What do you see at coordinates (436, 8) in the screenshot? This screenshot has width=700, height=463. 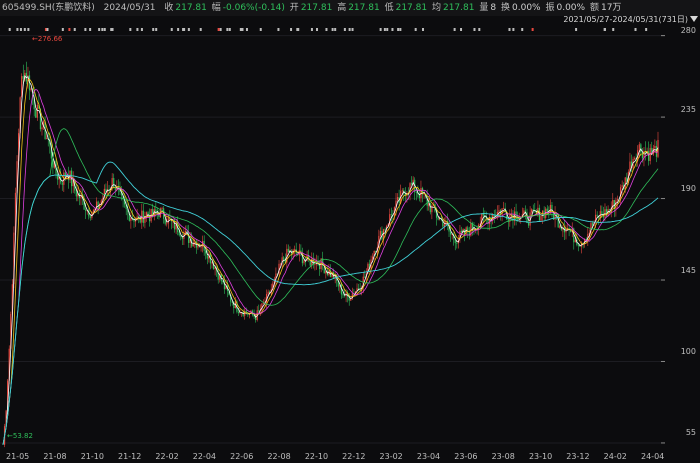 I see `avg-label: 均` at bounding box center [436, 8].